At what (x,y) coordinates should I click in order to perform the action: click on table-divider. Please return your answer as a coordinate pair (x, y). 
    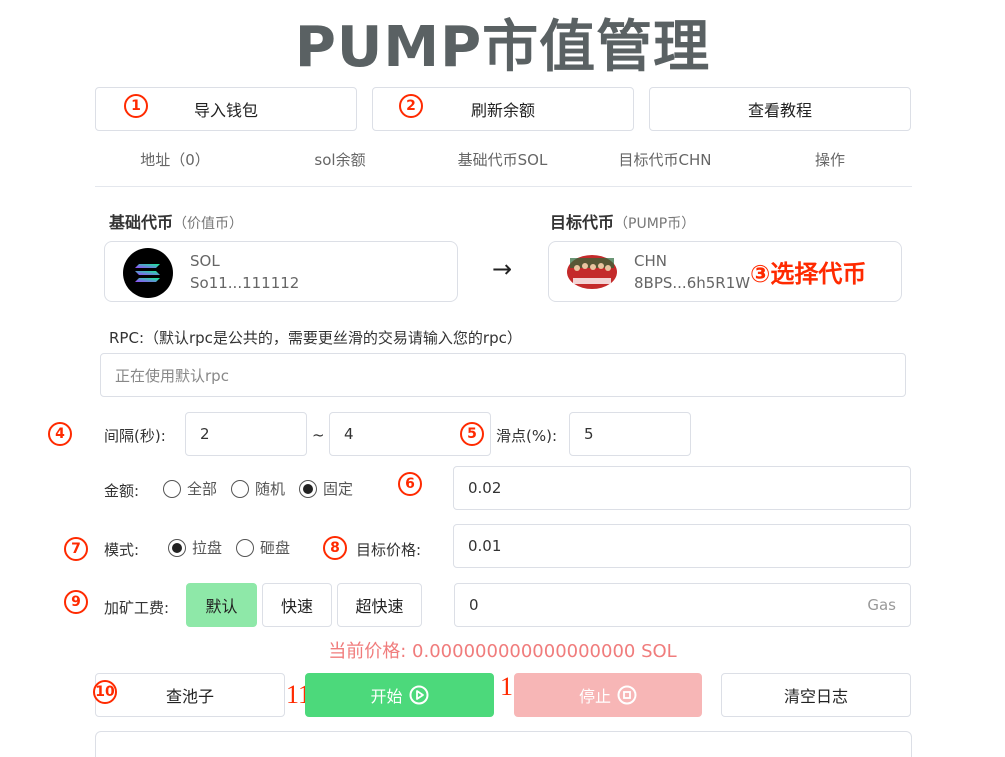
    Looking at the image, I should click on (503, 186).